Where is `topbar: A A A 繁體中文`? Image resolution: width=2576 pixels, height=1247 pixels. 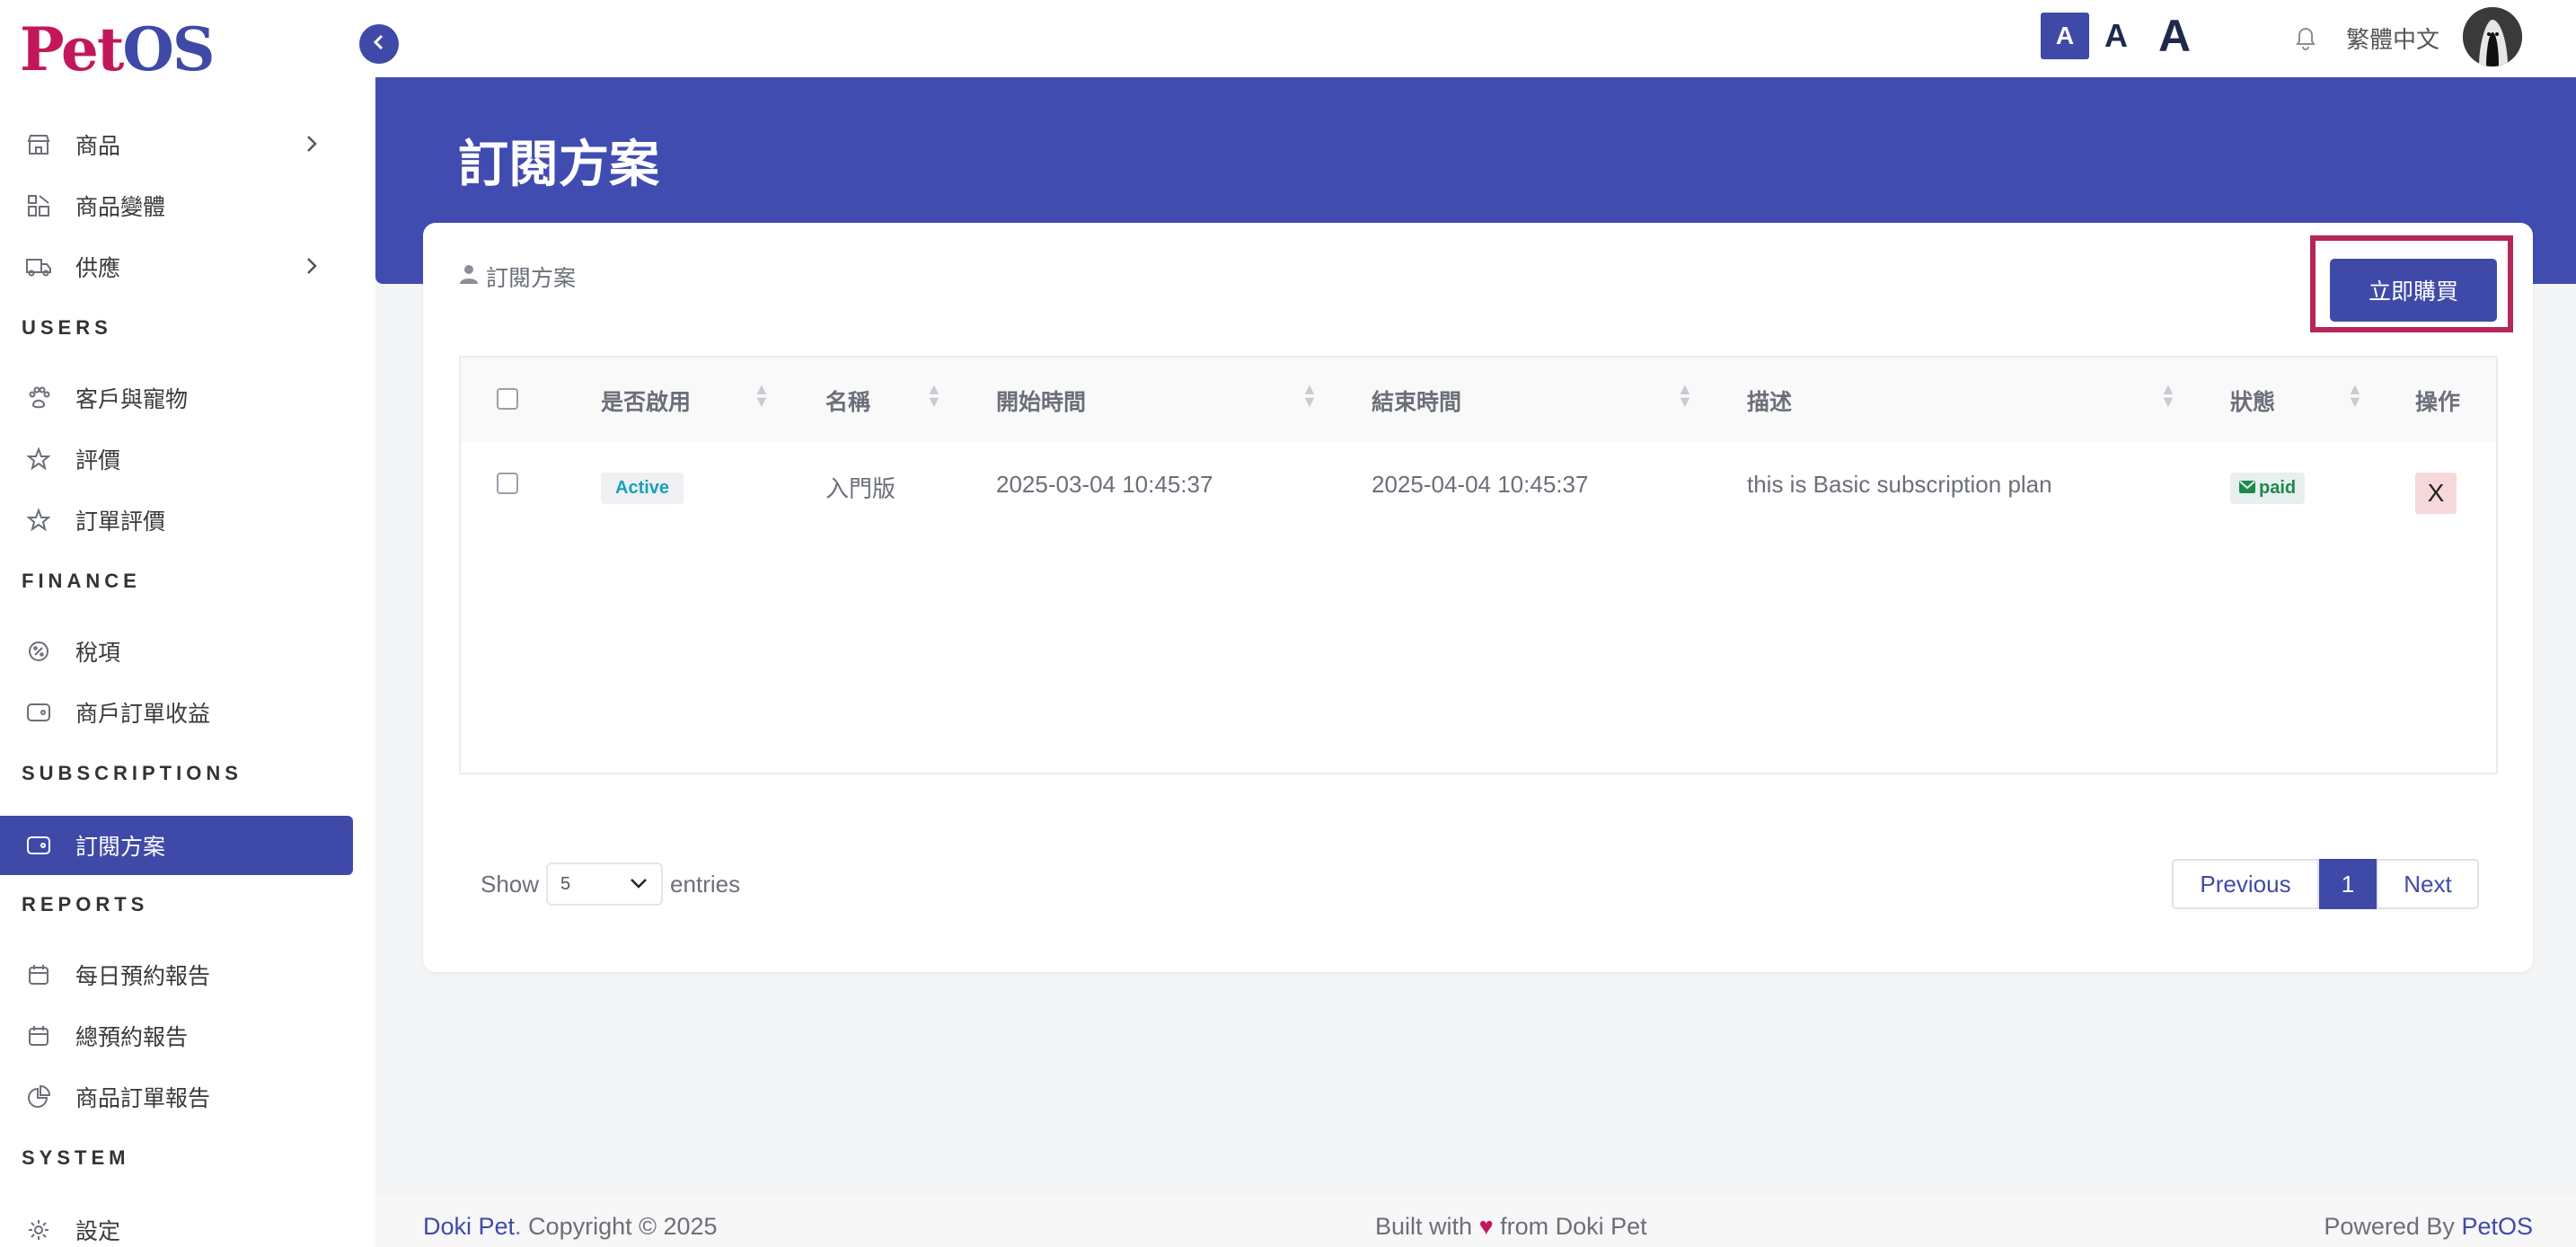 topbar: A A A 繁體中文 is located at coordinates (1467, 39).